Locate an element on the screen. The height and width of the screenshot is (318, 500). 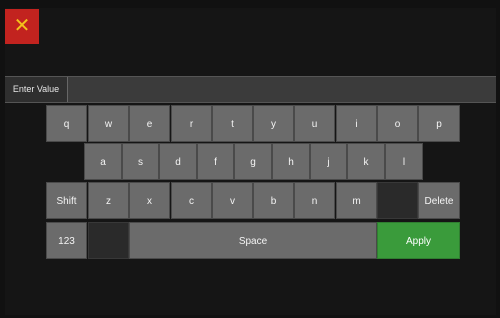
key-a: a is located at coordinates (103, 161).